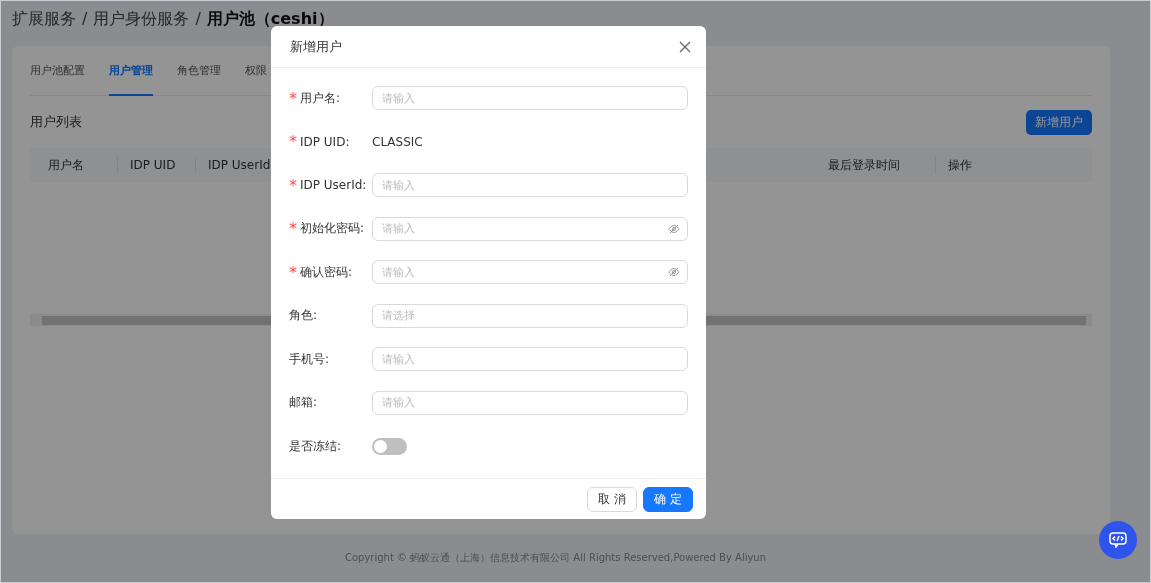 The width and height of the screenshot is (1151, 583). What do you see at coordinates (882, 165) in the screenshot?
I see `column-header: 最后登录时间` at bounding box center [882, 165].